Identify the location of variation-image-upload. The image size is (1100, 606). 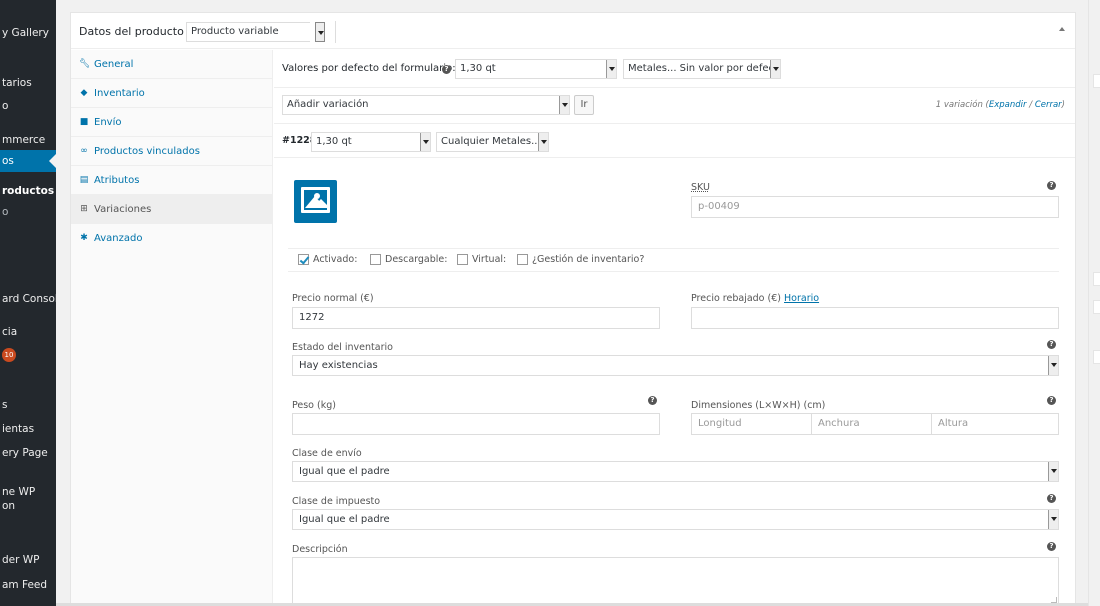
(315, 201).